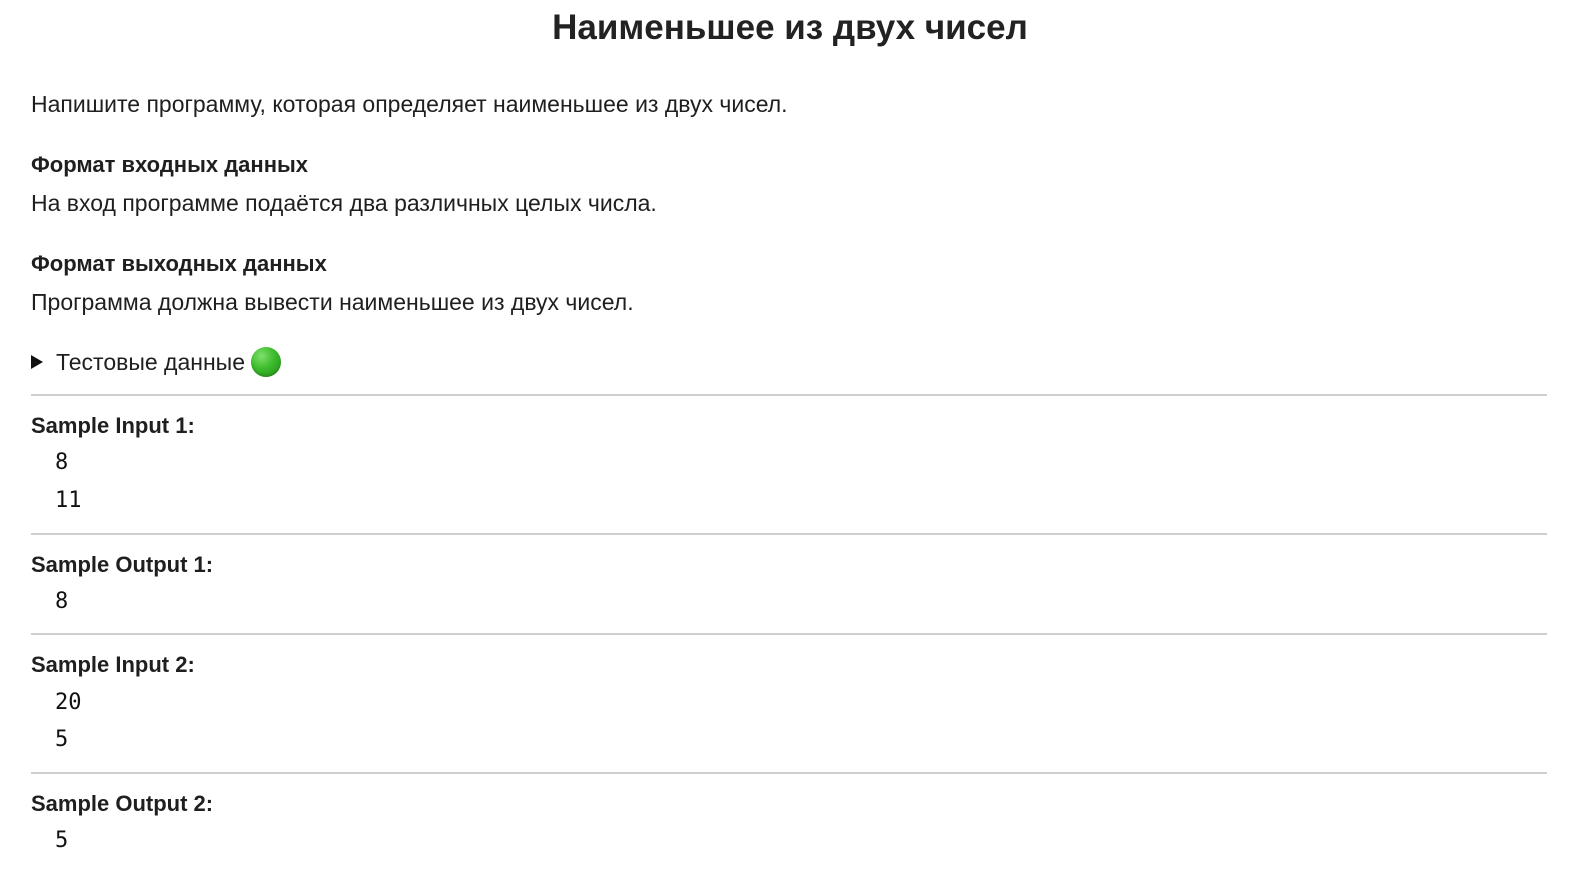 The image size is (1586, 882). Describe the element at coordinates (62, 840) in the screenshot. I see `sample-output-2-line: 5` at that location.